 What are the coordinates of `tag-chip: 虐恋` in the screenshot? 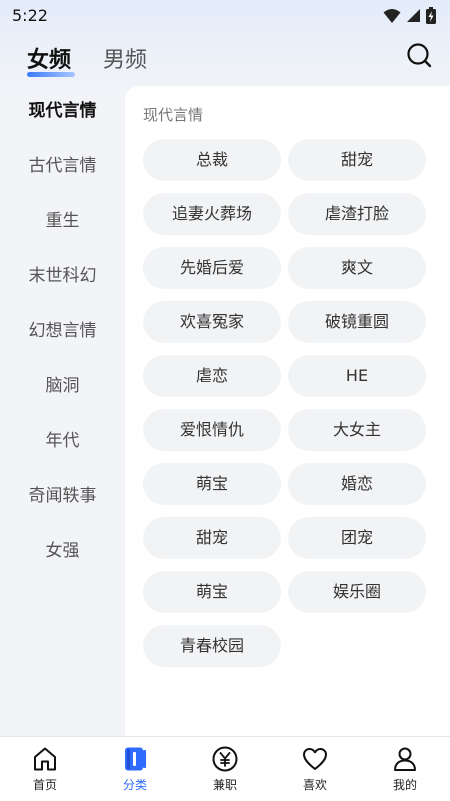 It's located at (212, 376).